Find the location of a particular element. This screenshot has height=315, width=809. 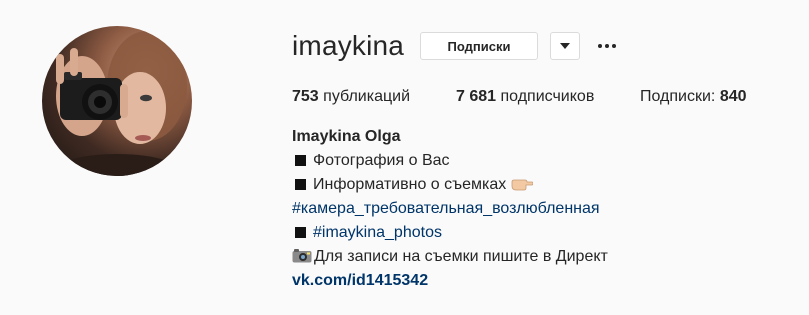

stat-posts: 753 публикаций is located at coordinates (351, 97).